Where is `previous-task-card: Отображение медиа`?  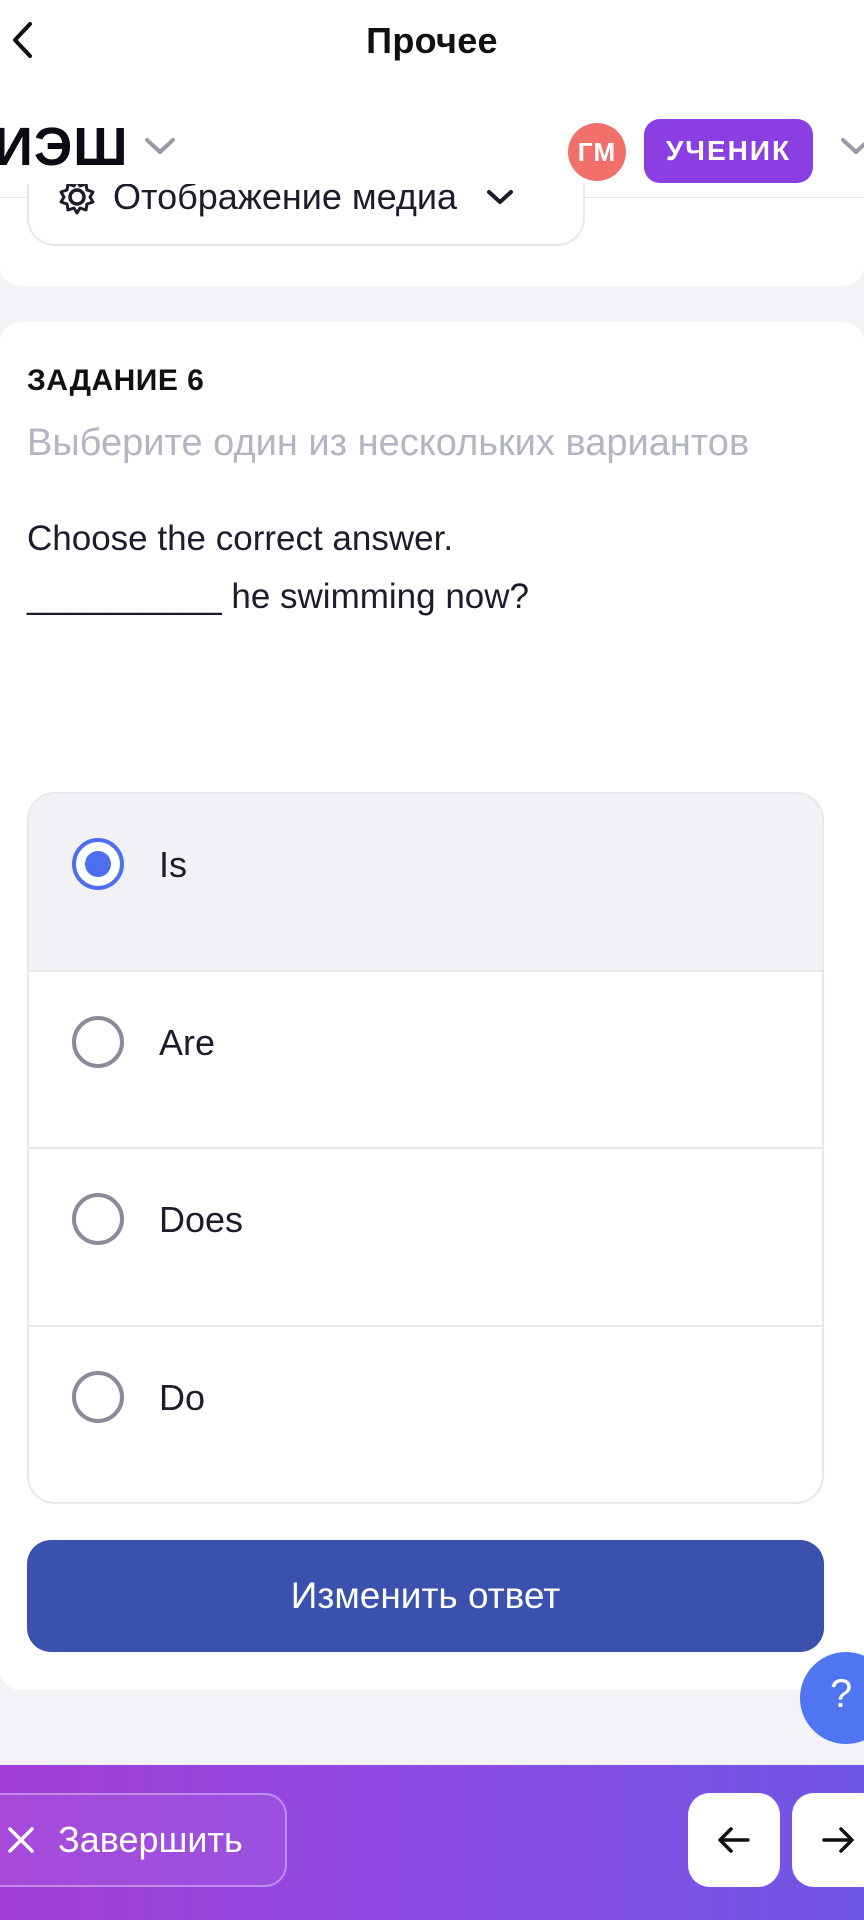
previous-task-card: Отображение медиа is located at coordinates (432, 235).